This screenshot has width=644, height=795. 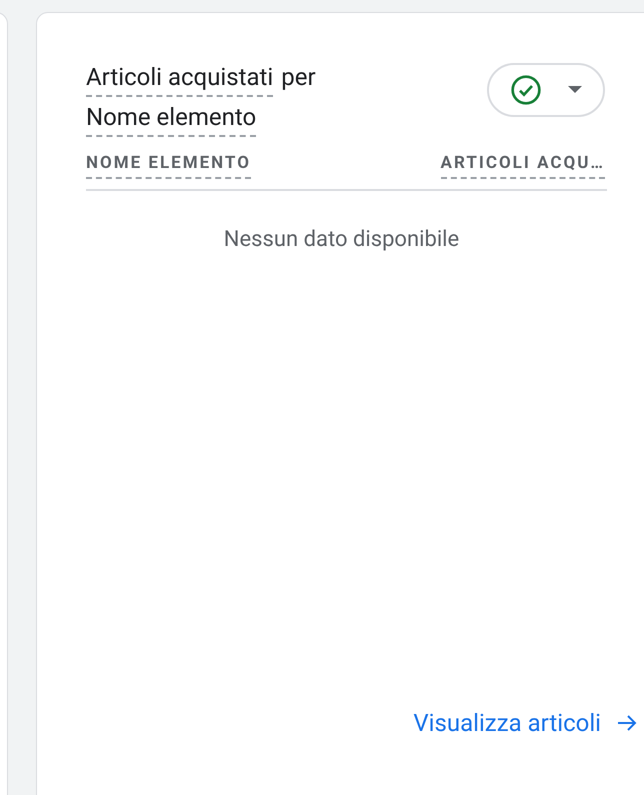 I want to click on status-dropdown, so click(x=546, y=90).